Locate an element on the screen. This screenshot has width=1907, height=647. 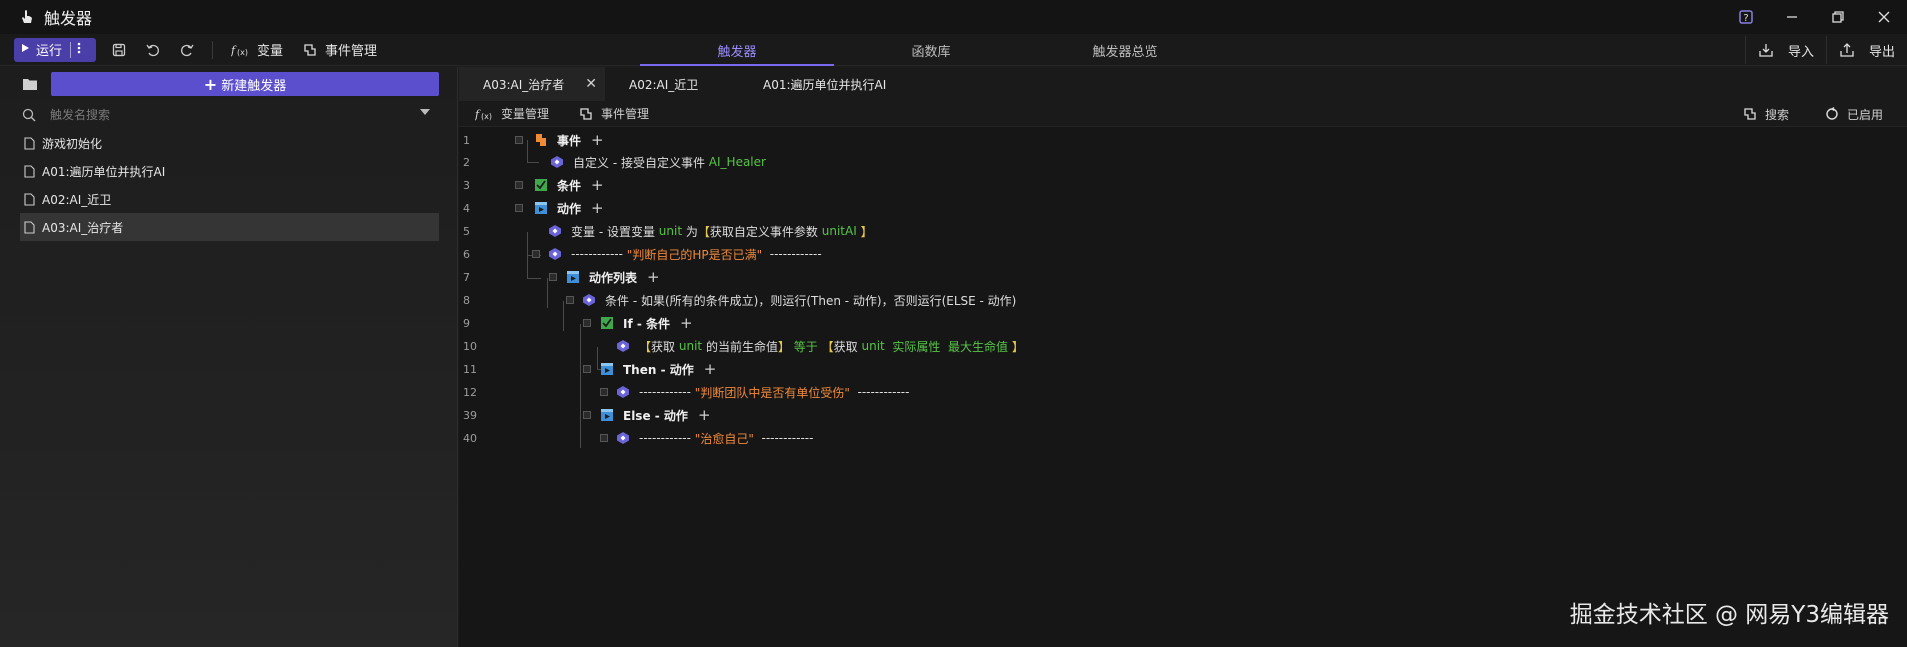
tree-row: 7 动作列表 + is located at coordinates (561, 277).